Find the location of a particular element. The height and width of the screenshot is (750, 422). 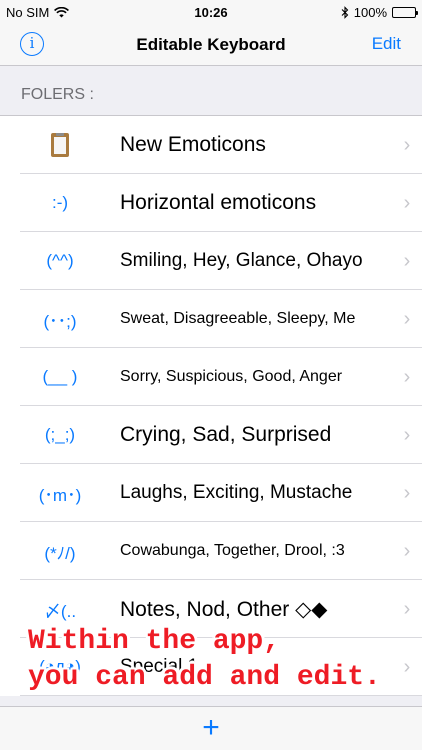

navigation-bar: i Editable Keyboard Edit is located at coordinates (211, 45).